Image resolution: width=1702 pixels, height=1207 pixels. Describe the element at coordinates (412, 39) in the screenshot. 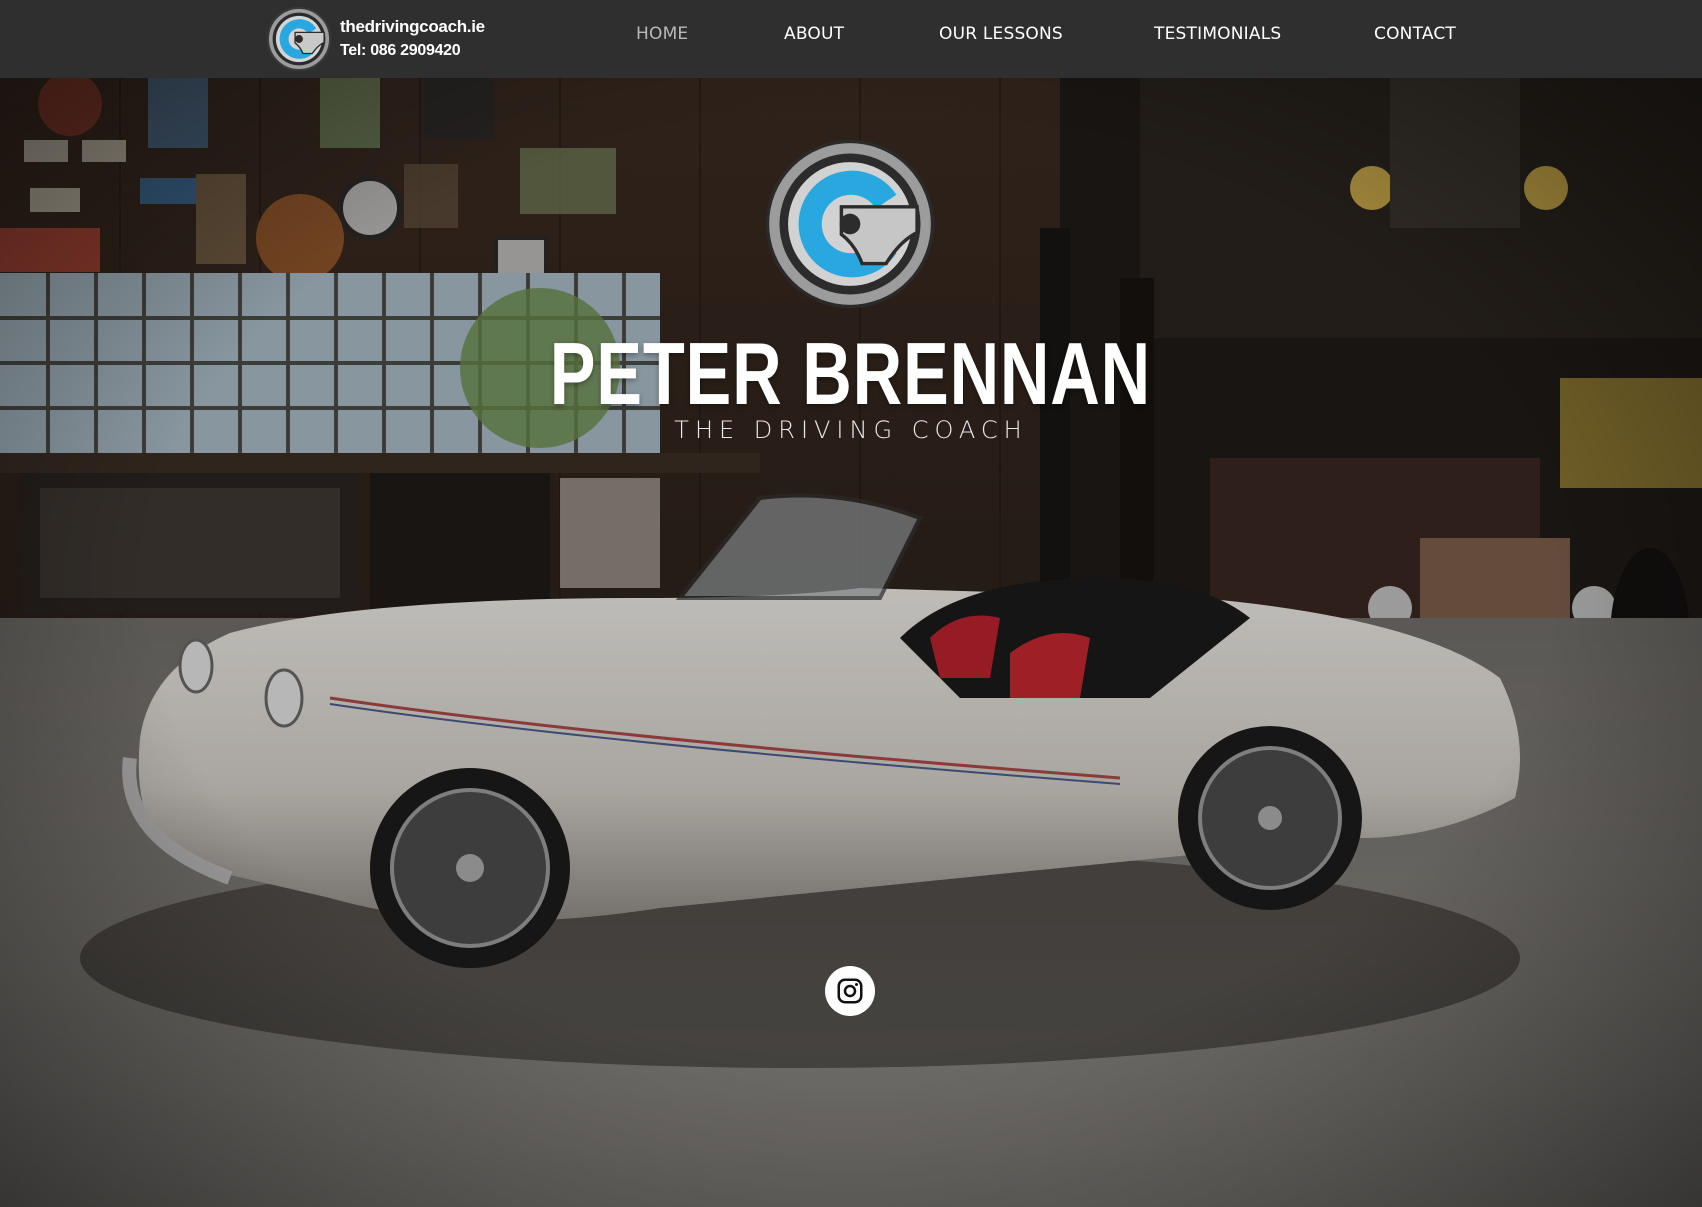

I see `brand-text: thedrivingcoach.ie Tel: 086 2909420` at that location.